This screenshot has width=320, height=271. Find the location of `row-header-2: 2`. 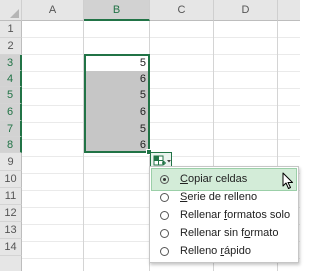

row-header-2: 2 is located at coordinates (11, 46).